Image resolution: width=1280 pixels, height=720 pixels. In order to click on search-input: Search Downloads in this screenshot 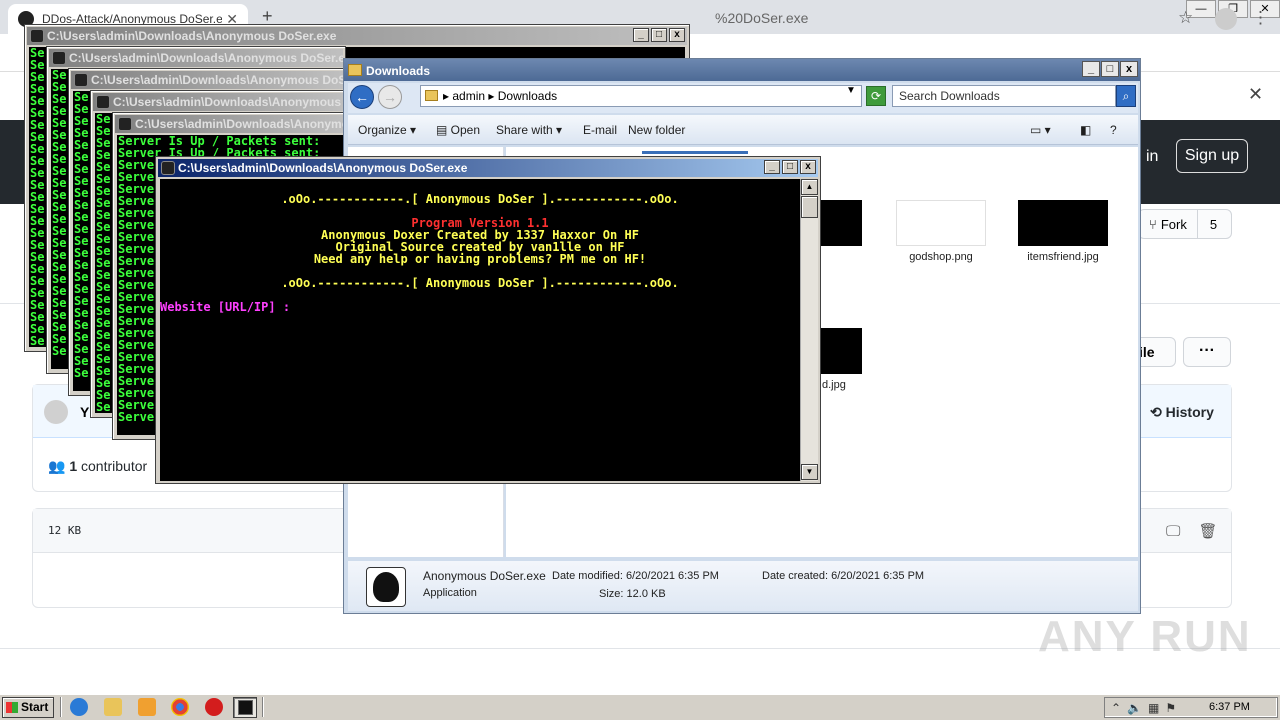, I will do `click(1004, 96)`.